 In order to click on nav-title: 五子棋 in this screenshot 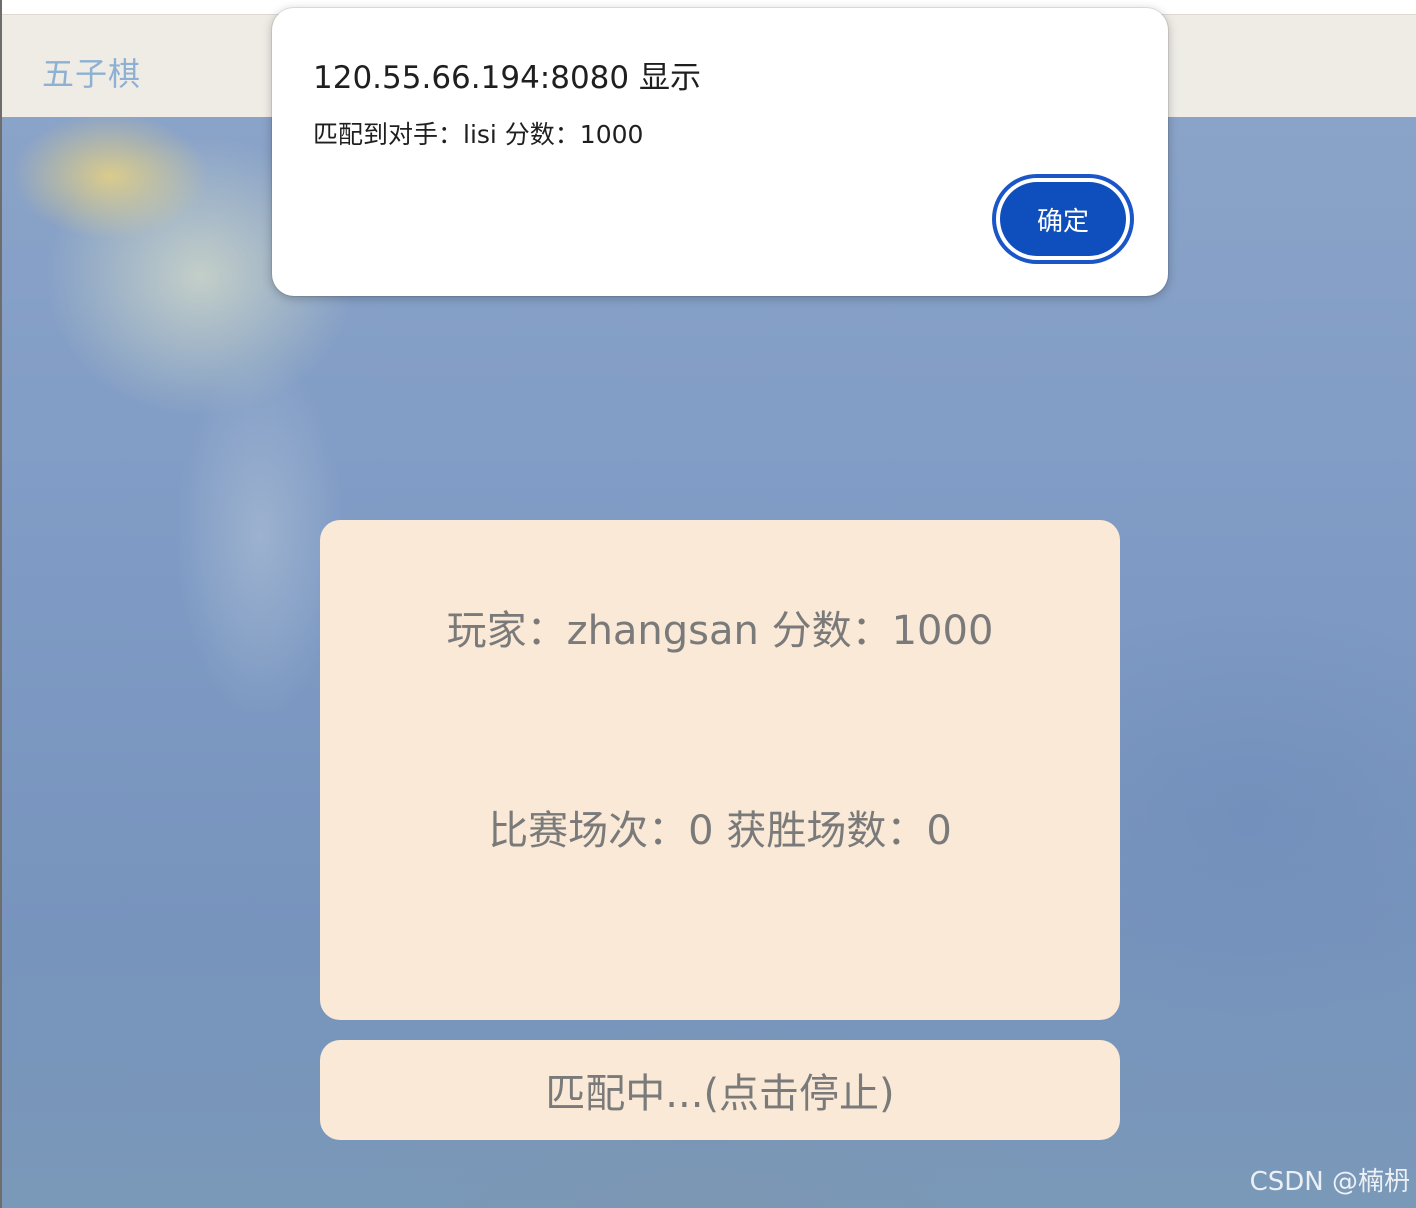, I will do `click(92, 74)`.